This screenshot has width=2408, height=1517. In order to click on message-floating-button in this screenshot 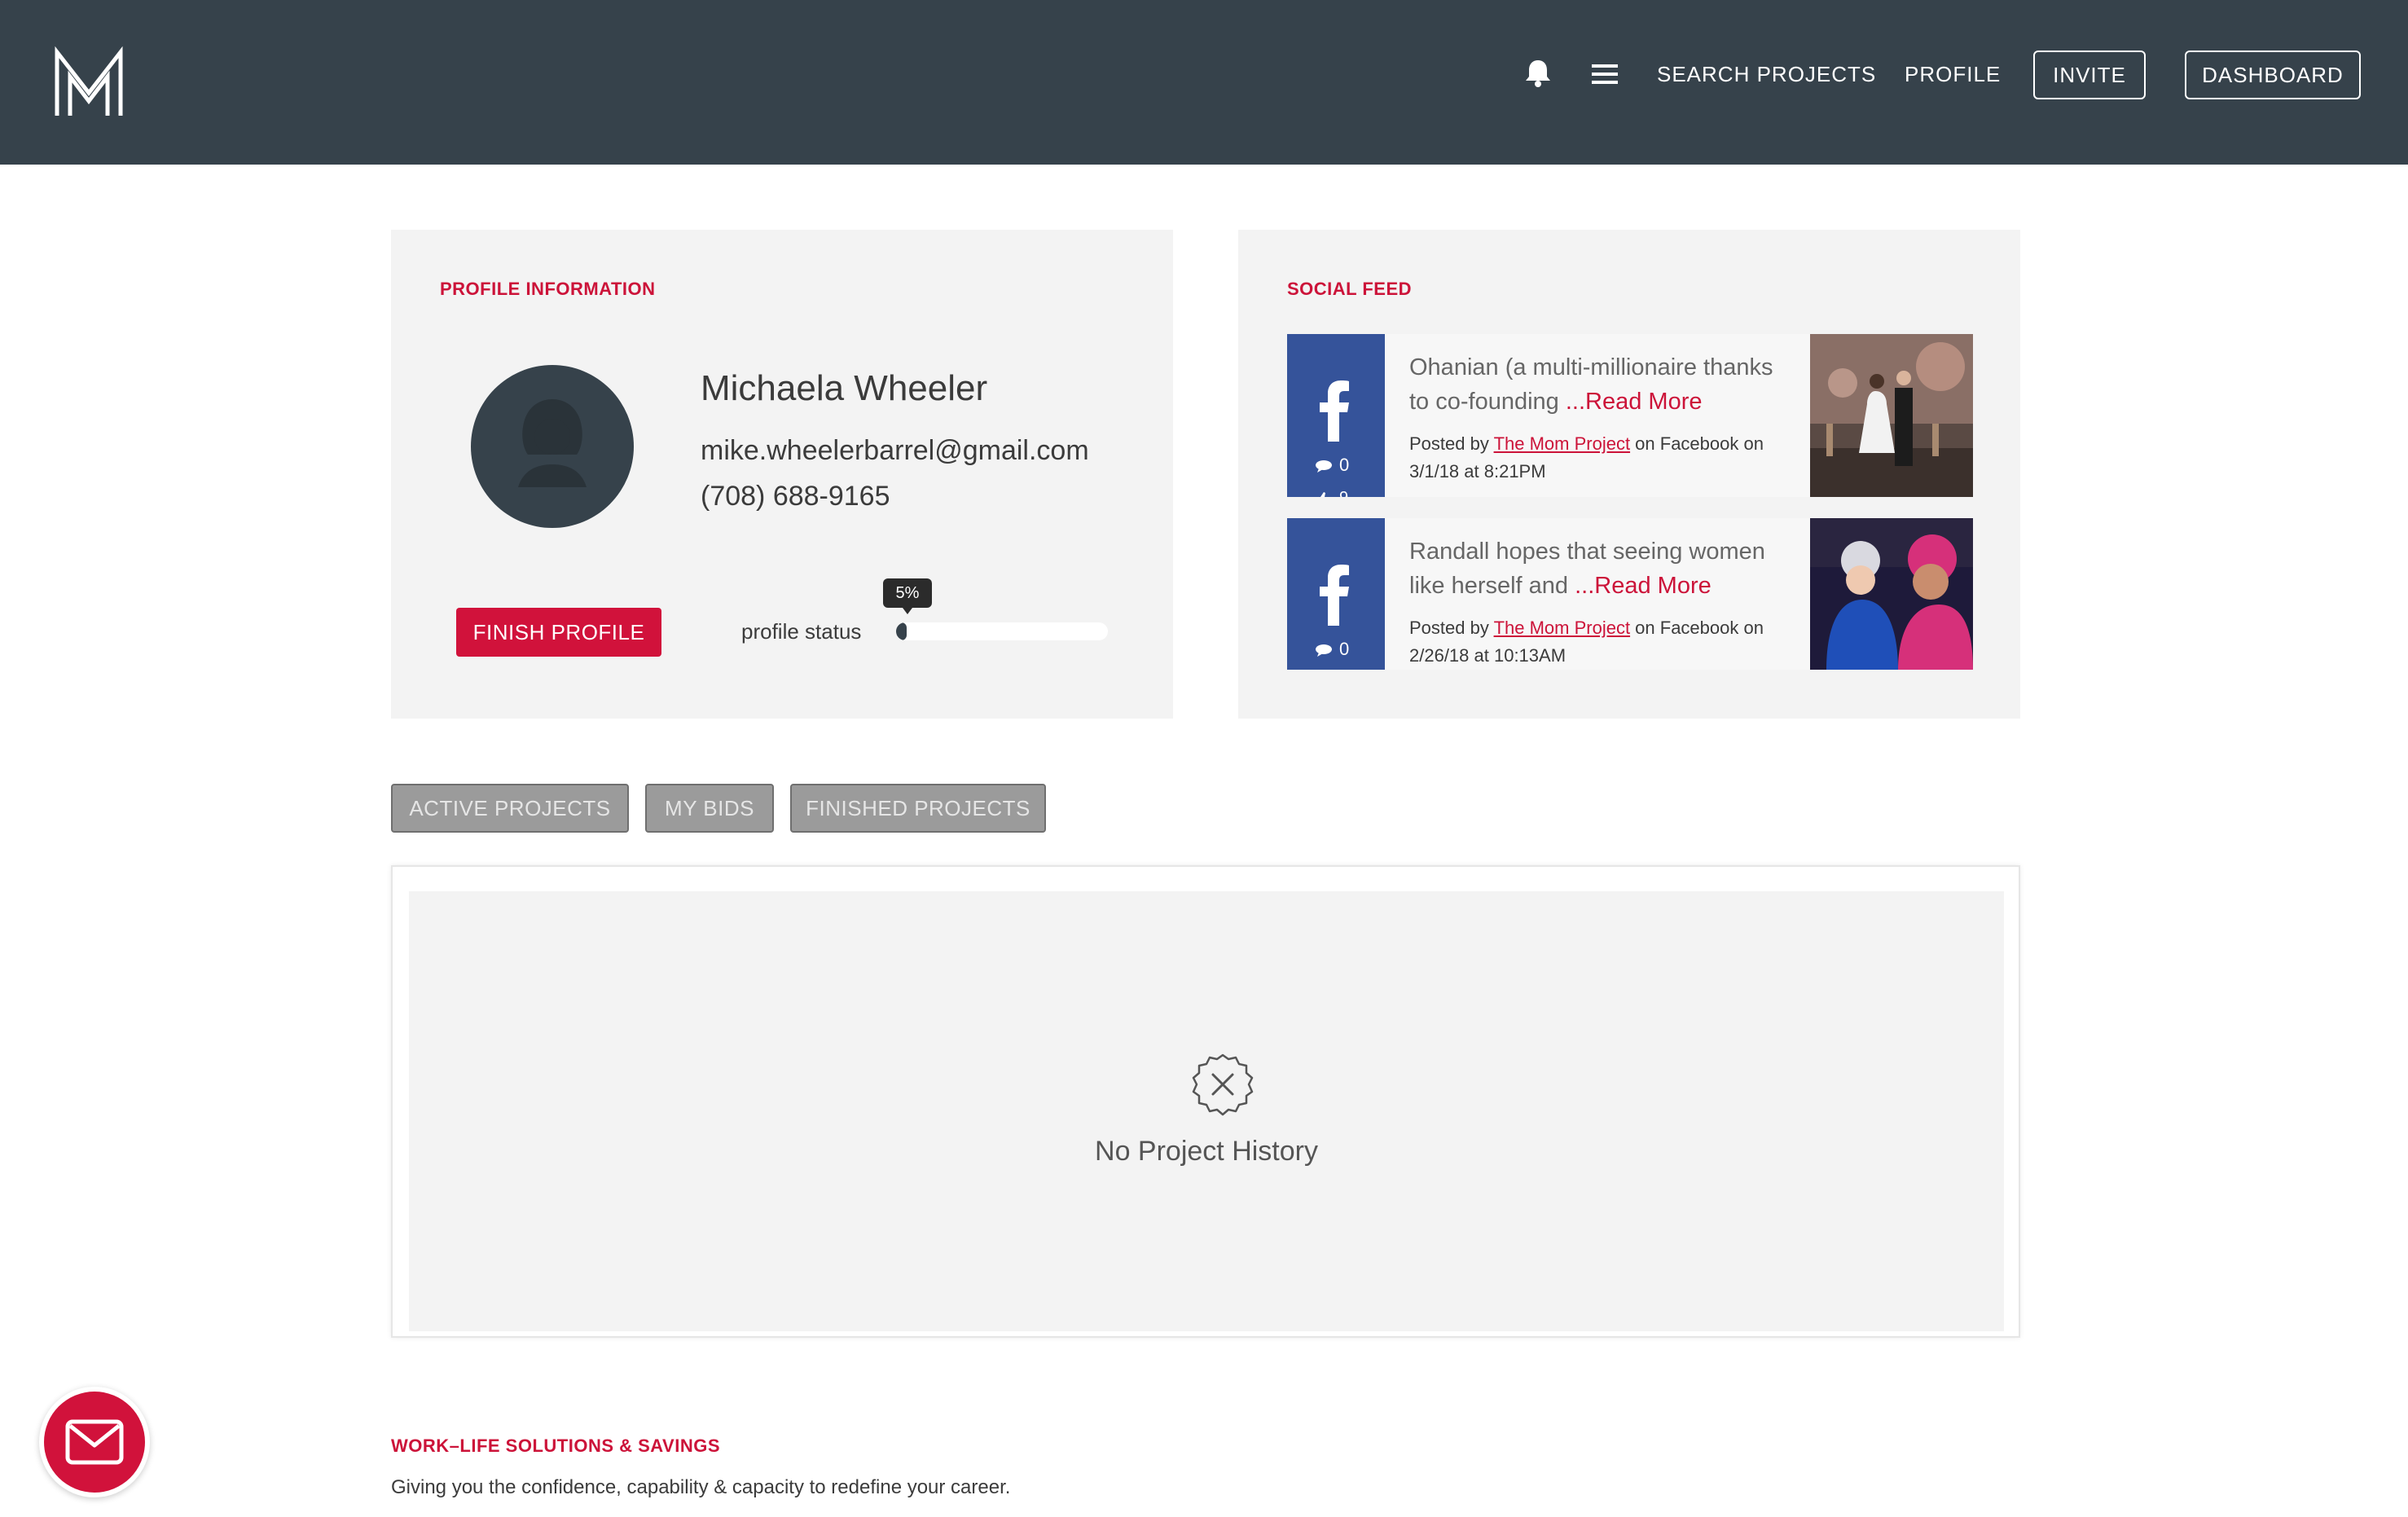, I will do `click(94, 1442)`.